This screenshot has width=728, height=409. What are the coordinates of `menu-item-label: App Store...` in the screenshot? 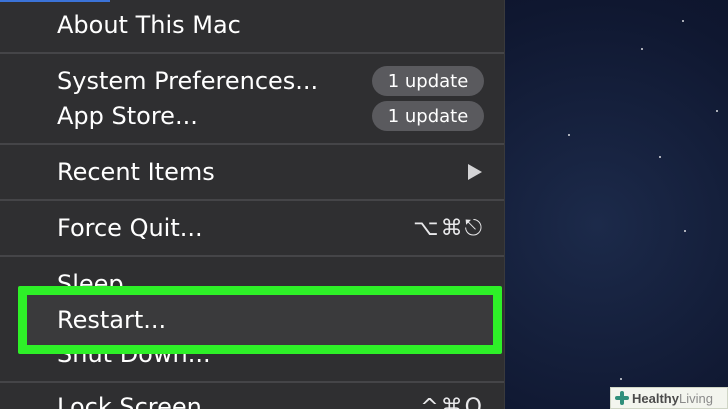 It's located at (127, 116).